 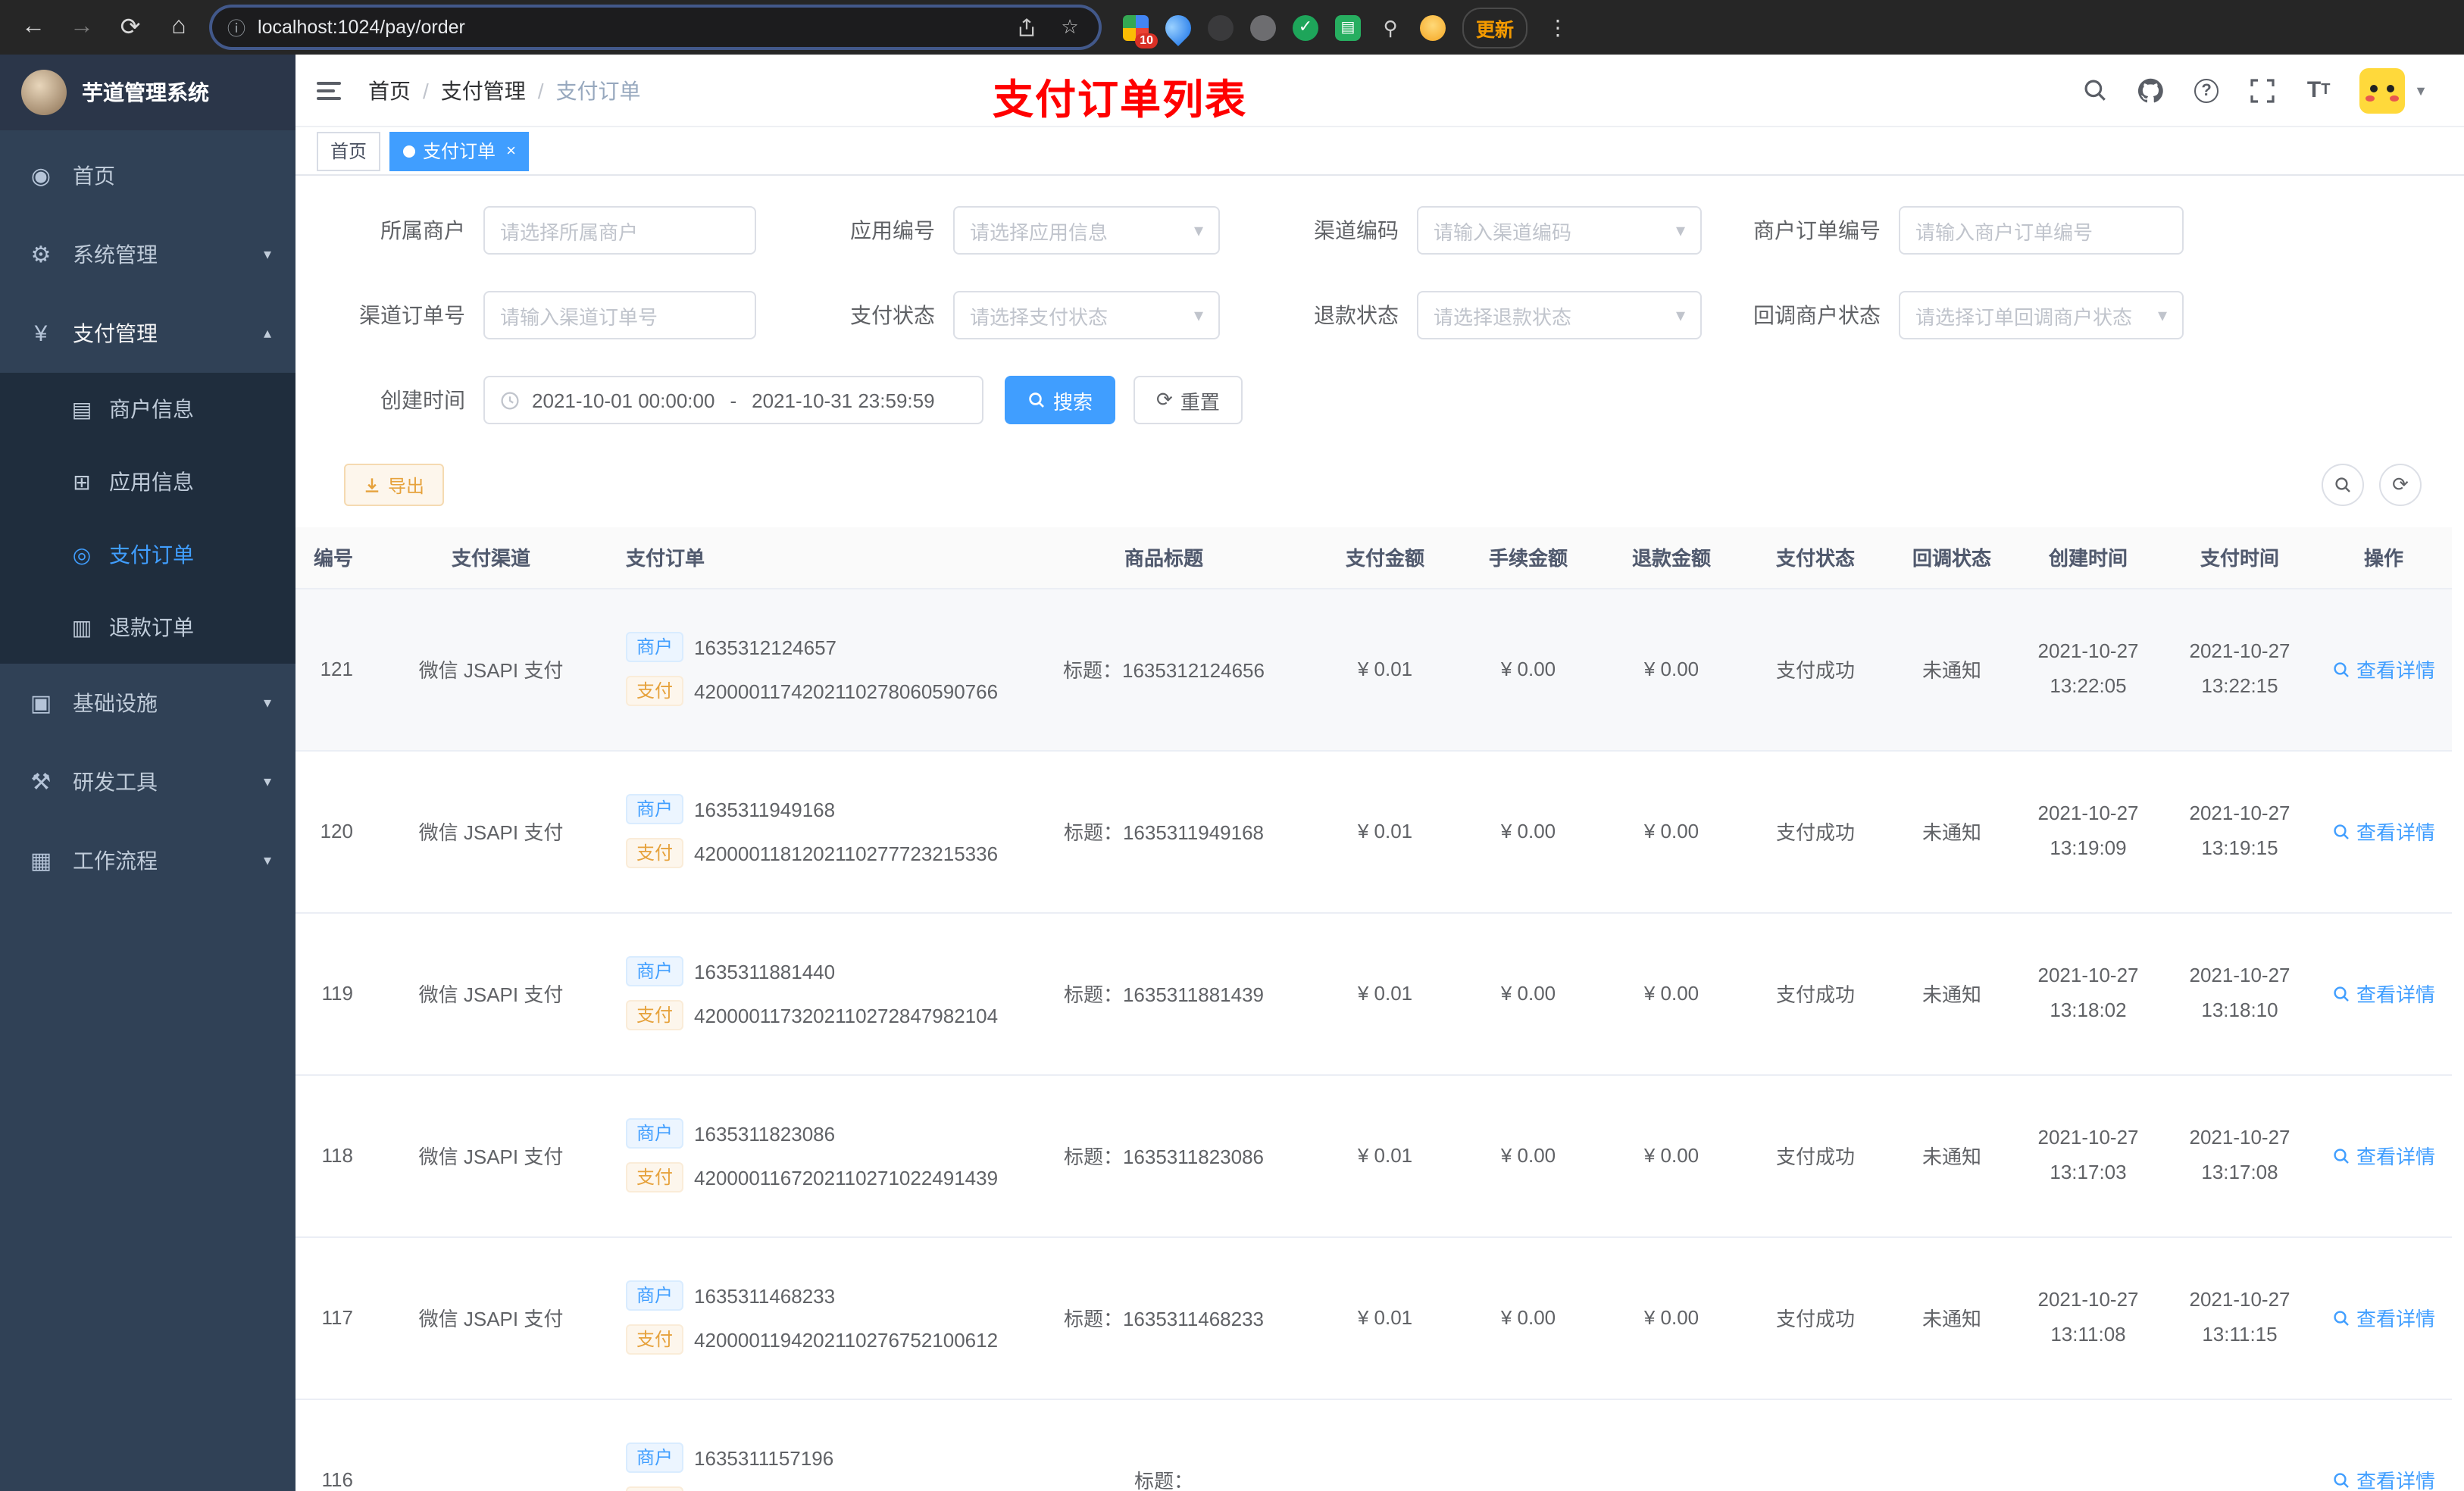 I want to click on app-select: 请选择应用信息 ▾, so click(x=1086, y=230).